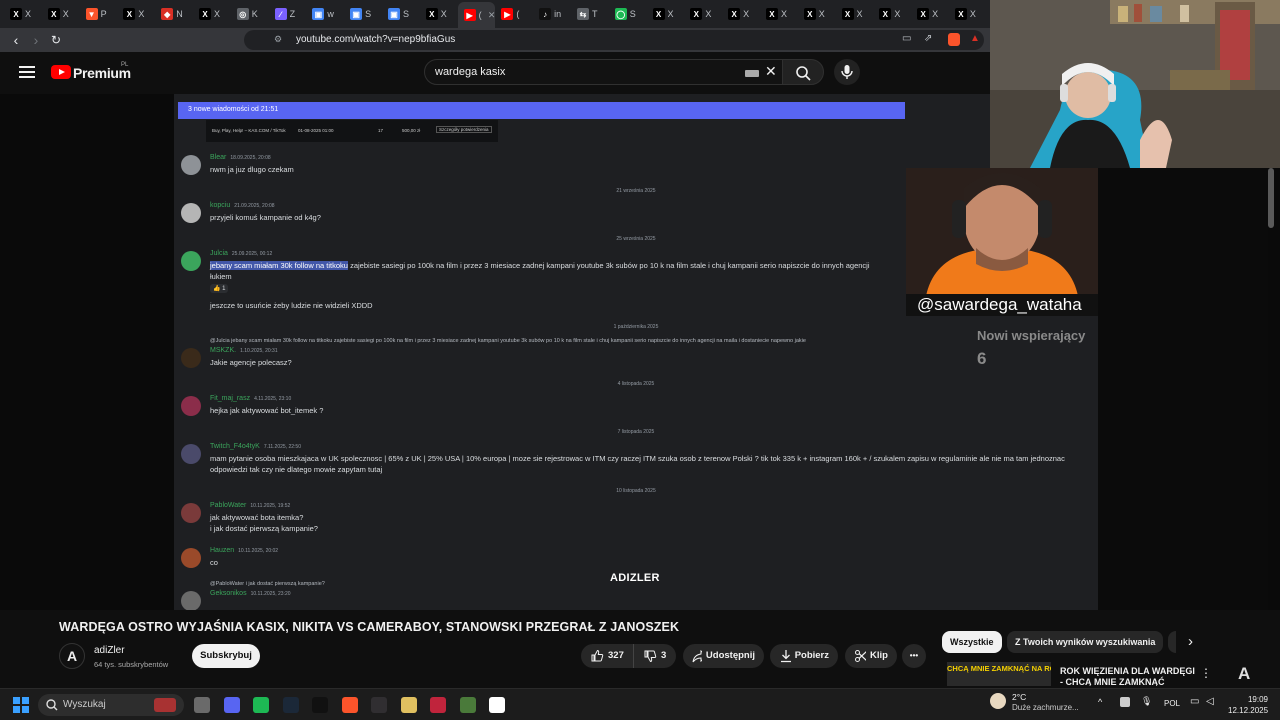 This screenshot has height=720, width=1280. What do you see at coordinates (861, 656) in the screenshot?
I see `scissors-icon` at bounding box center [861, 656].